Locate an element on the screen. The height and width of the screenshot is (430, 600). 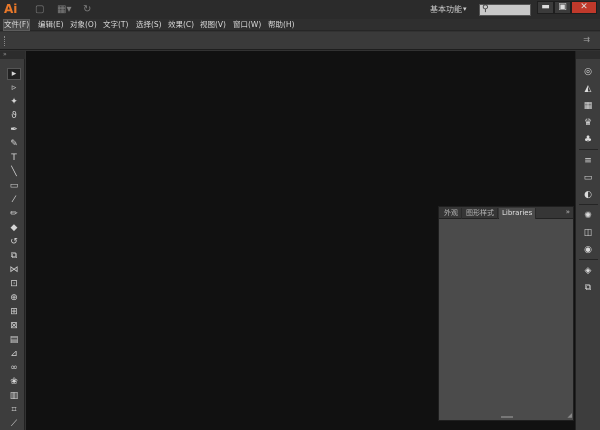
width-icon: ⋈ is located at coordinates (14, 270).